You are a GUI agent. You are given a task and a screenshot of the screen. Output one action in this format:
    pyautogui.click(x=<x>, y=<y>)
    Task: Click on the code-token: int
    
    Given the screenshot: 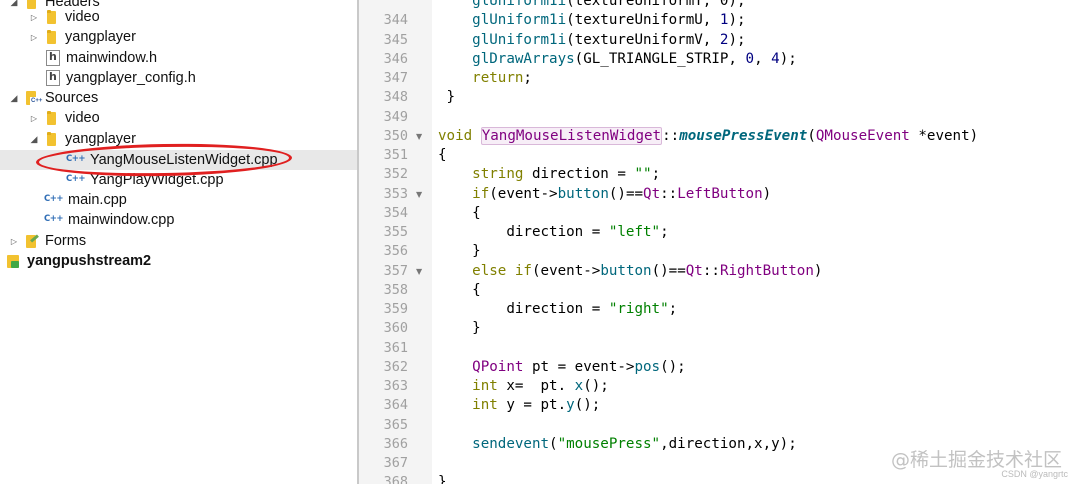 What is the action you would take?
    pyautogui.click(x=485, y=405)
    